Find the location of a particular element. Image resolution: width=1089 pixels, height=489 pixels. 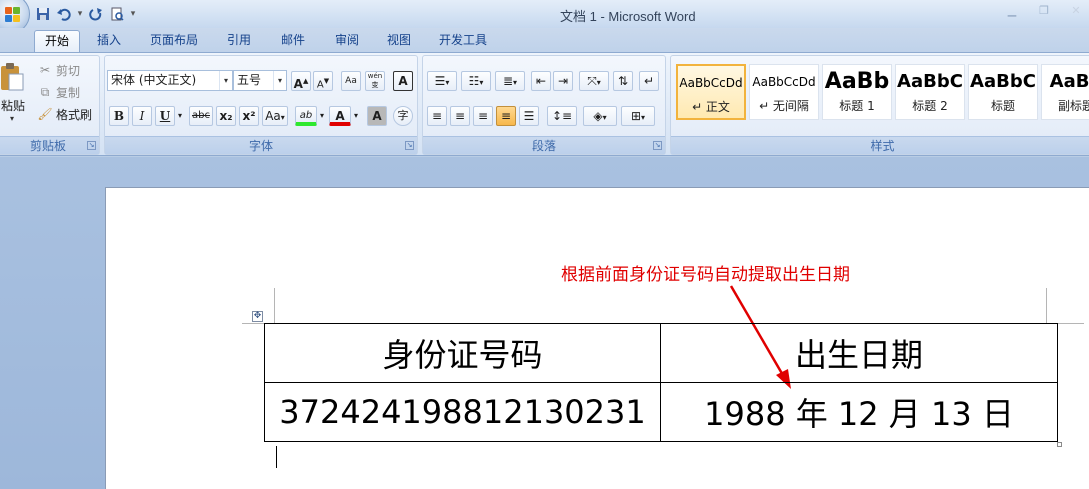

align-right-button: ≡ is located at coordinates (483, 116).